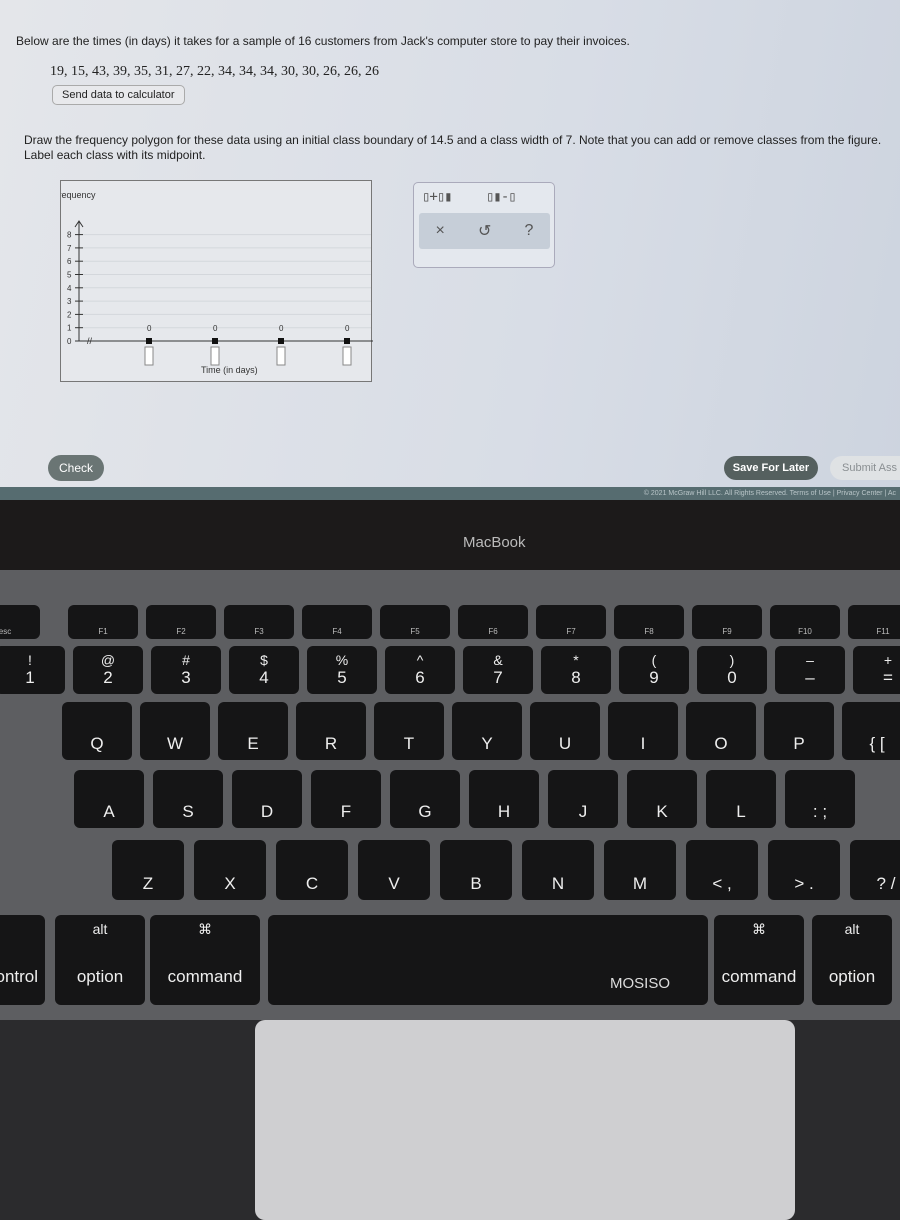  What do you see at coordinates (501, 197) in the screenshot?
I see `remove-class-icon: ▯▮-▯` at bounding box center [501, 197].